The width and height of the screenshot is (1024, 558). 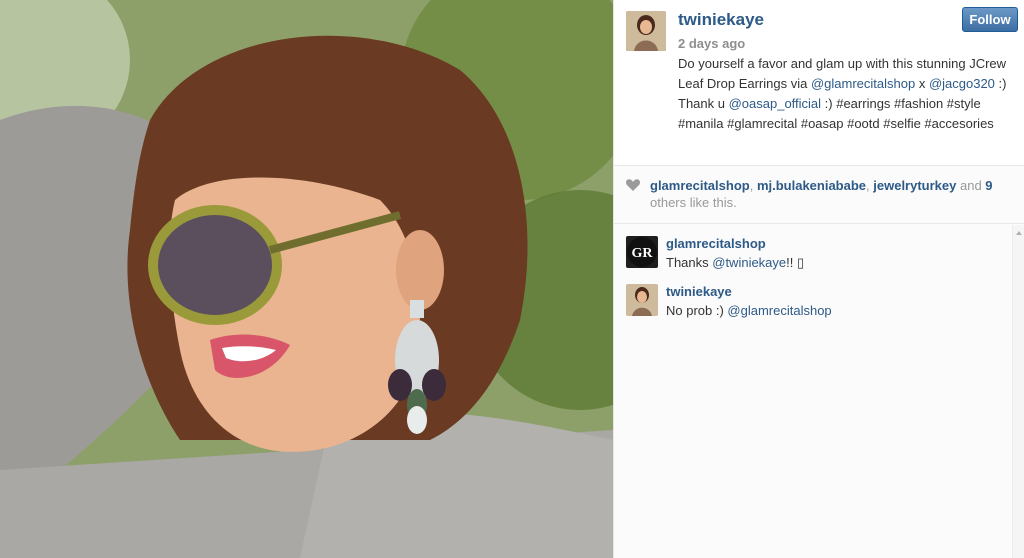 I want to click on liker-username: jewelryturkey, so click(x=914, y=185).